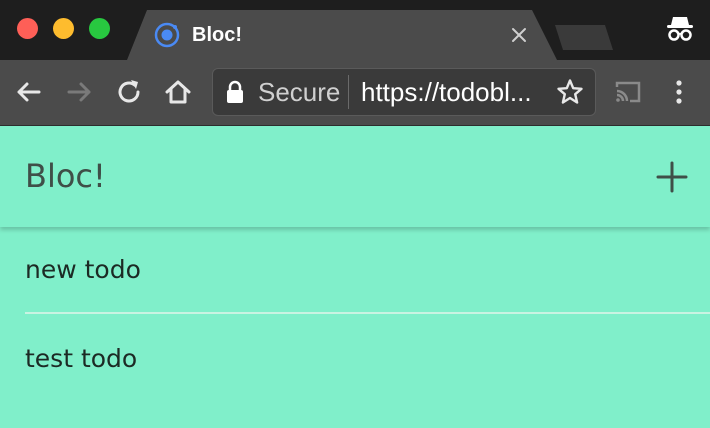  I want to click on maximize-window-button, so click(99, 28).